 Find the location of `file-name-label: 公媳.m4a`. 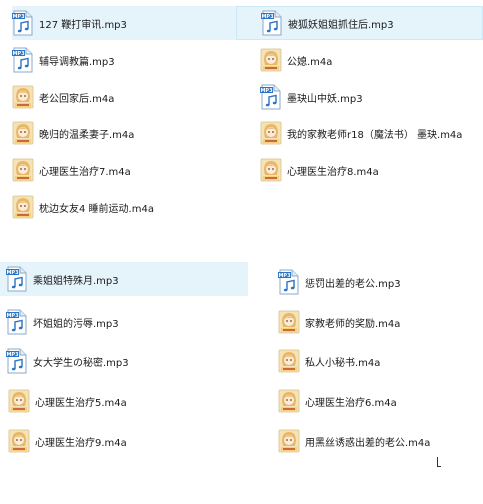

file-name-label: 公媳.m4a is located at coordinates (310, 62).